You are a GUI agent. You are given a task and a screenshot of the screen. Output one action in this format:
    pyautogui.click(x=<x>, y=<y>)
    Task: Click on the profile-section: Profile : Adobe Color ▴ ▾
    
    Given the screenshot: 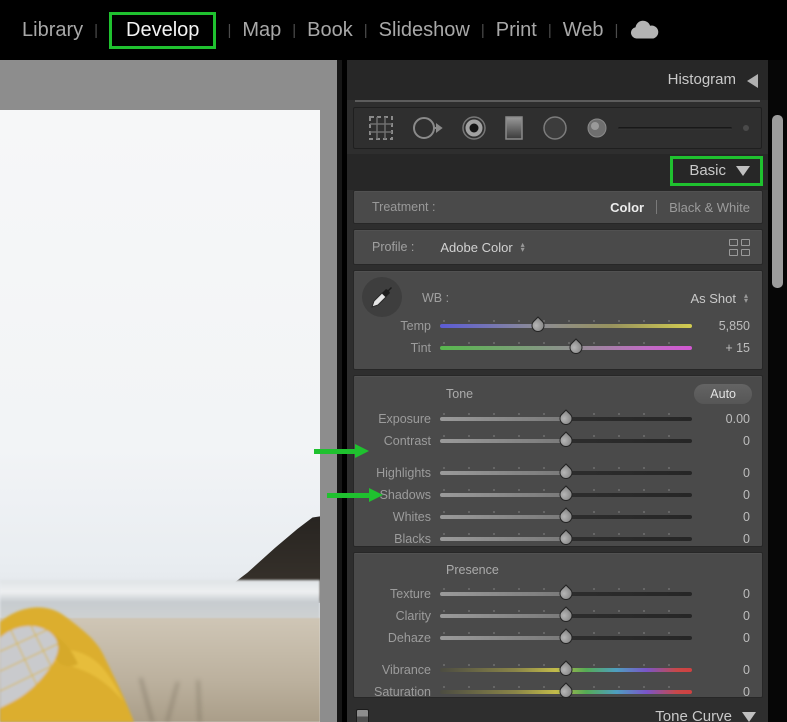 What is the action you would take?
    pyautogui.click(x=558, y=247)
    